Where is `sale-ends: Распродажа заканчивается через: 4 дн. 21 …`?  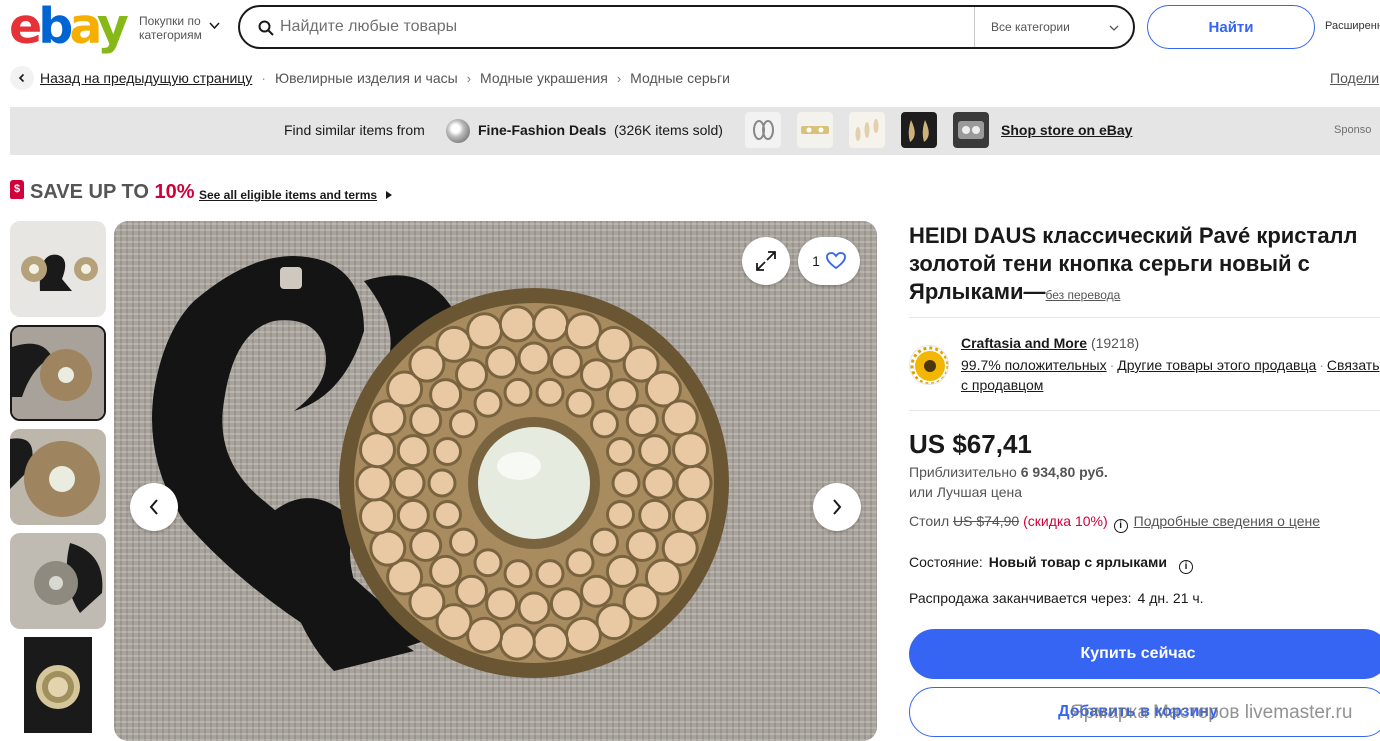 sale-ends: Распродажа заканчивается через: 4 дн. 21 … is located at coordinates (1056, 598).